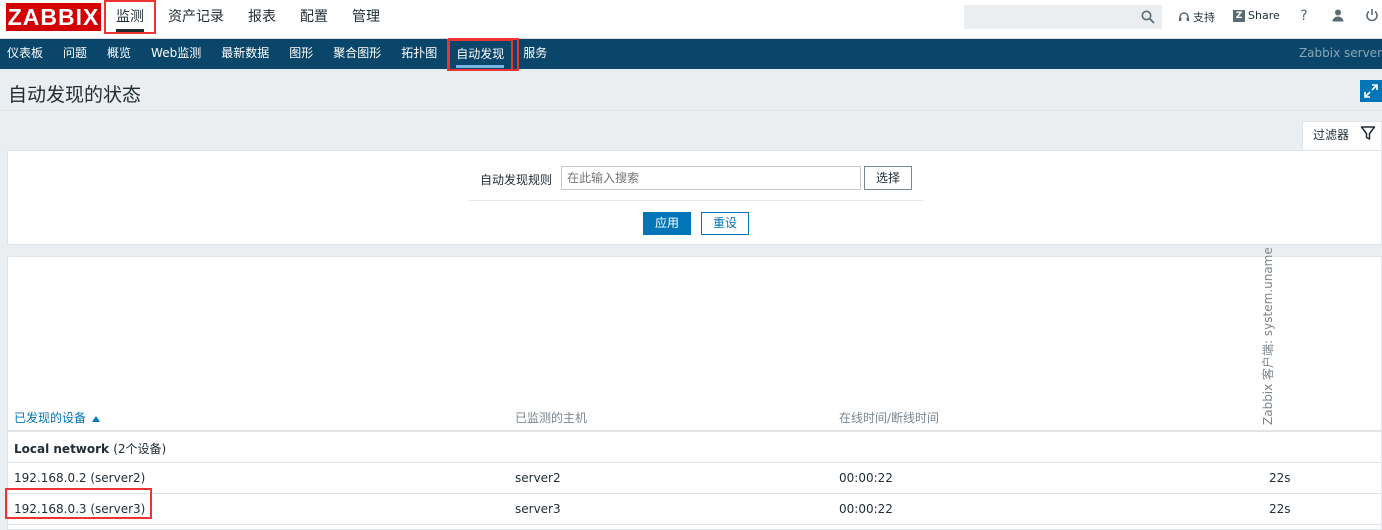  I want to click on title-divider, so click(691, 110).